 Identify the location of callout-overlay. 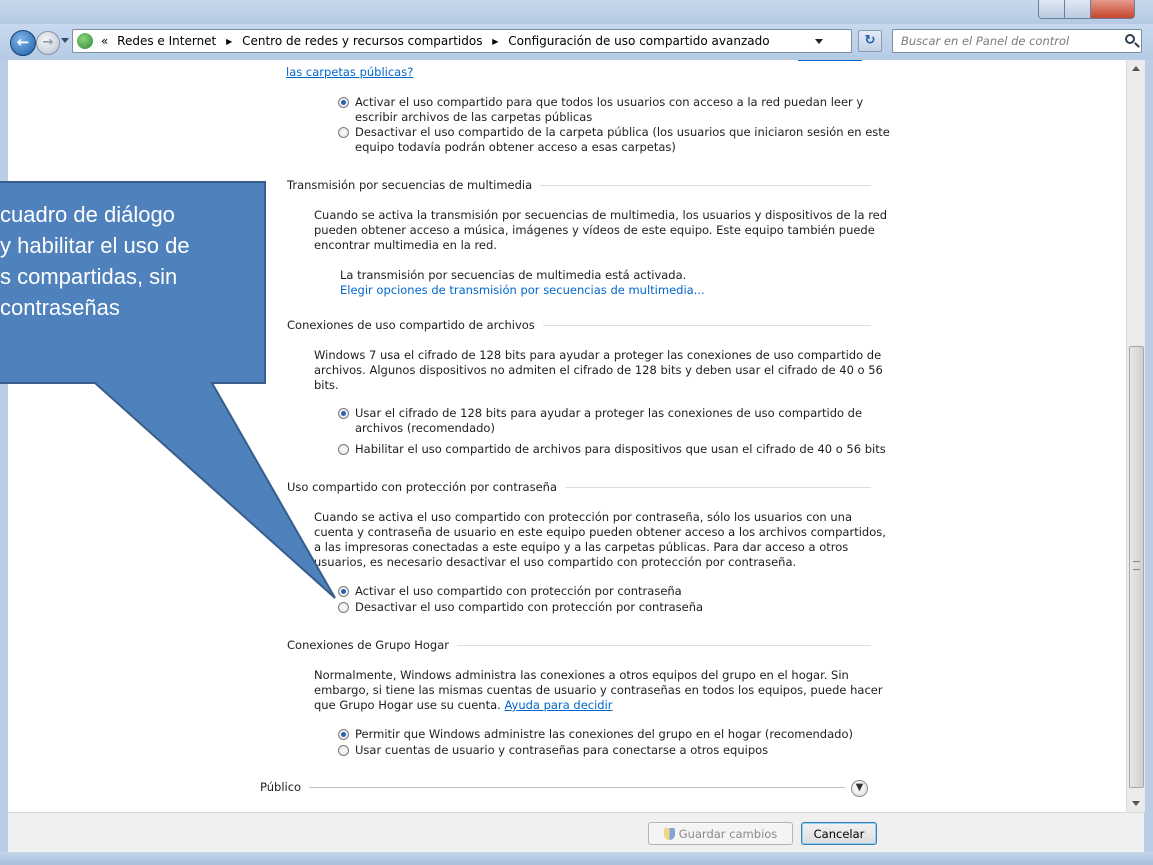
(168, 390).